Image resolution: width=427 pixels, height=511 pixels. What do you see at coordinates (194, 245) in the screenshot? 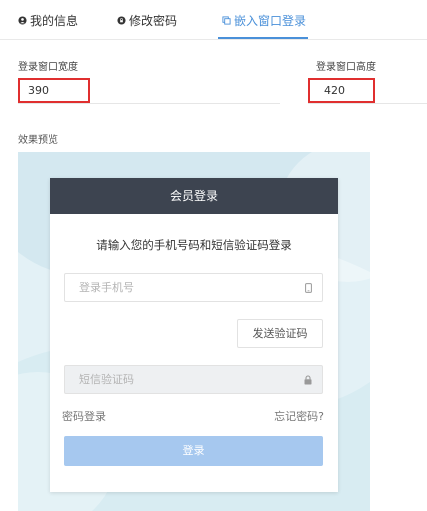
I see `login-card-subtitle: 请输入您的手机号码和短信验证码登录` at bounding box center [194, 245].